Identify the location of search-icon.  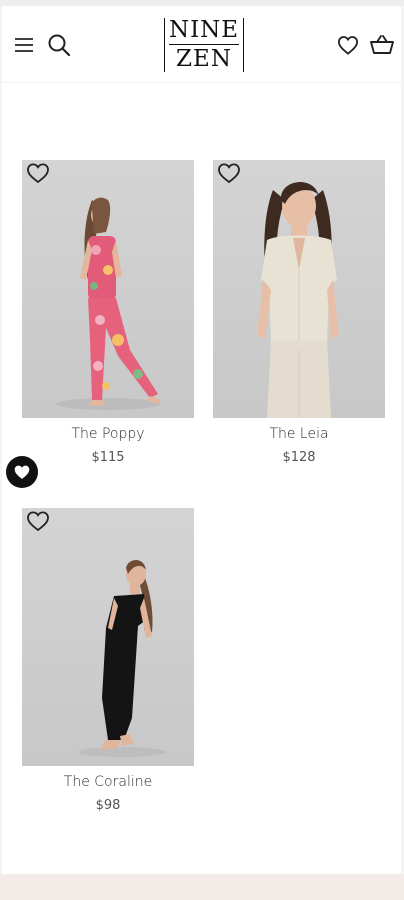
(59, 45).